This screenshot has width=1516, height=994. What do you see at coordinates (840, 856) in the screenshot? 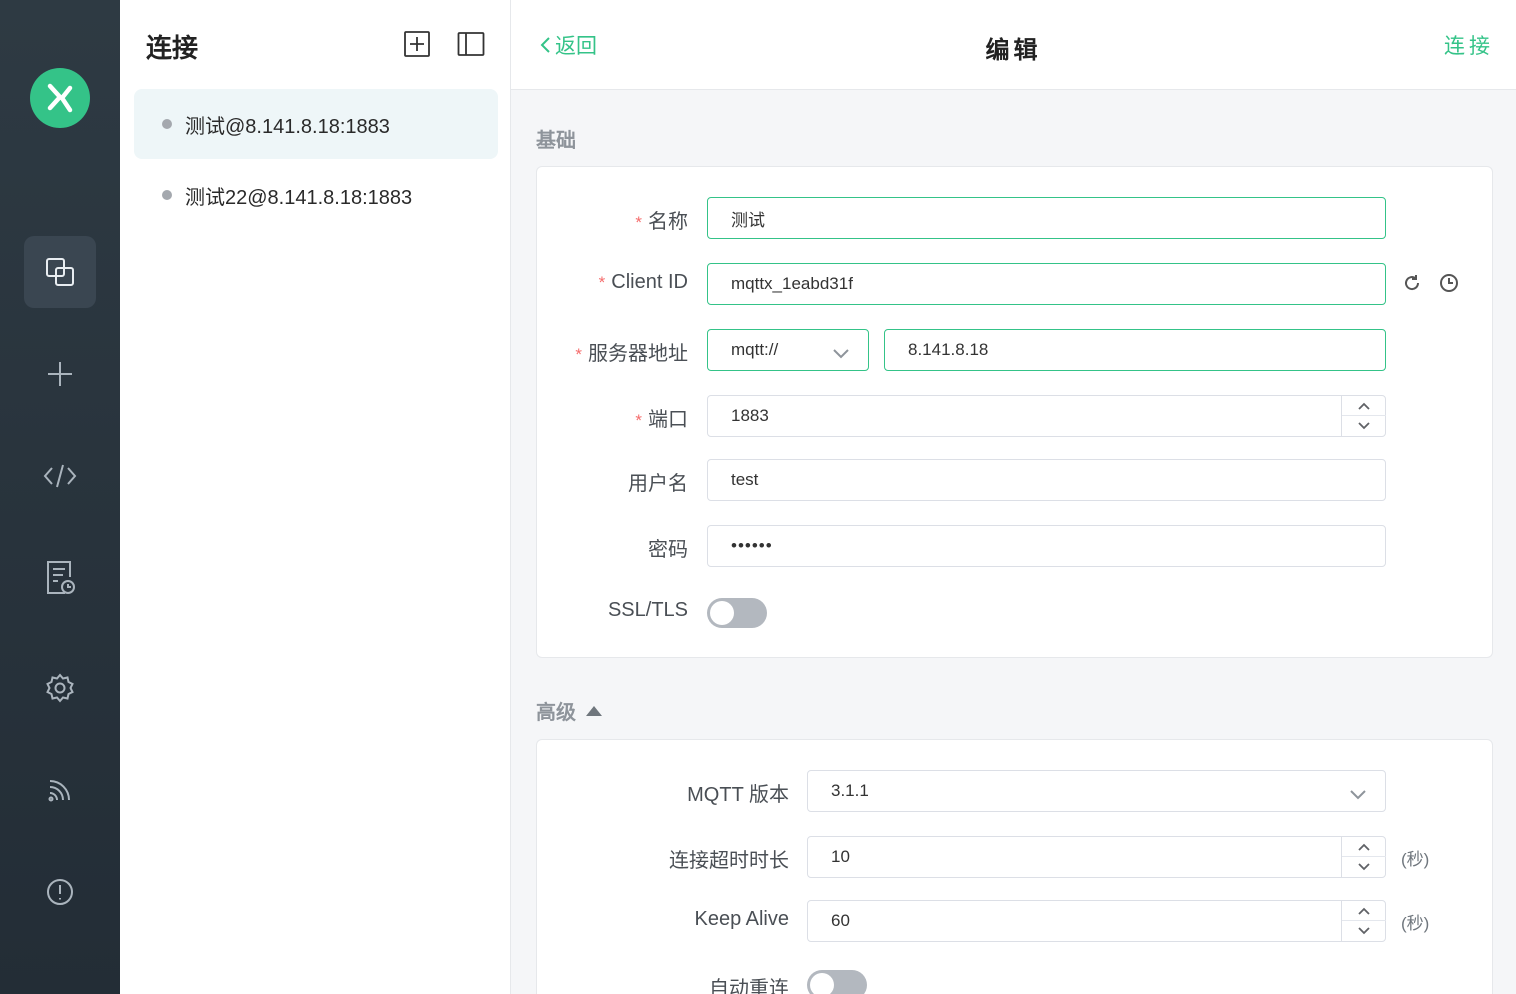
I see `timeout-value: 10` at bounding box center [840, 856].